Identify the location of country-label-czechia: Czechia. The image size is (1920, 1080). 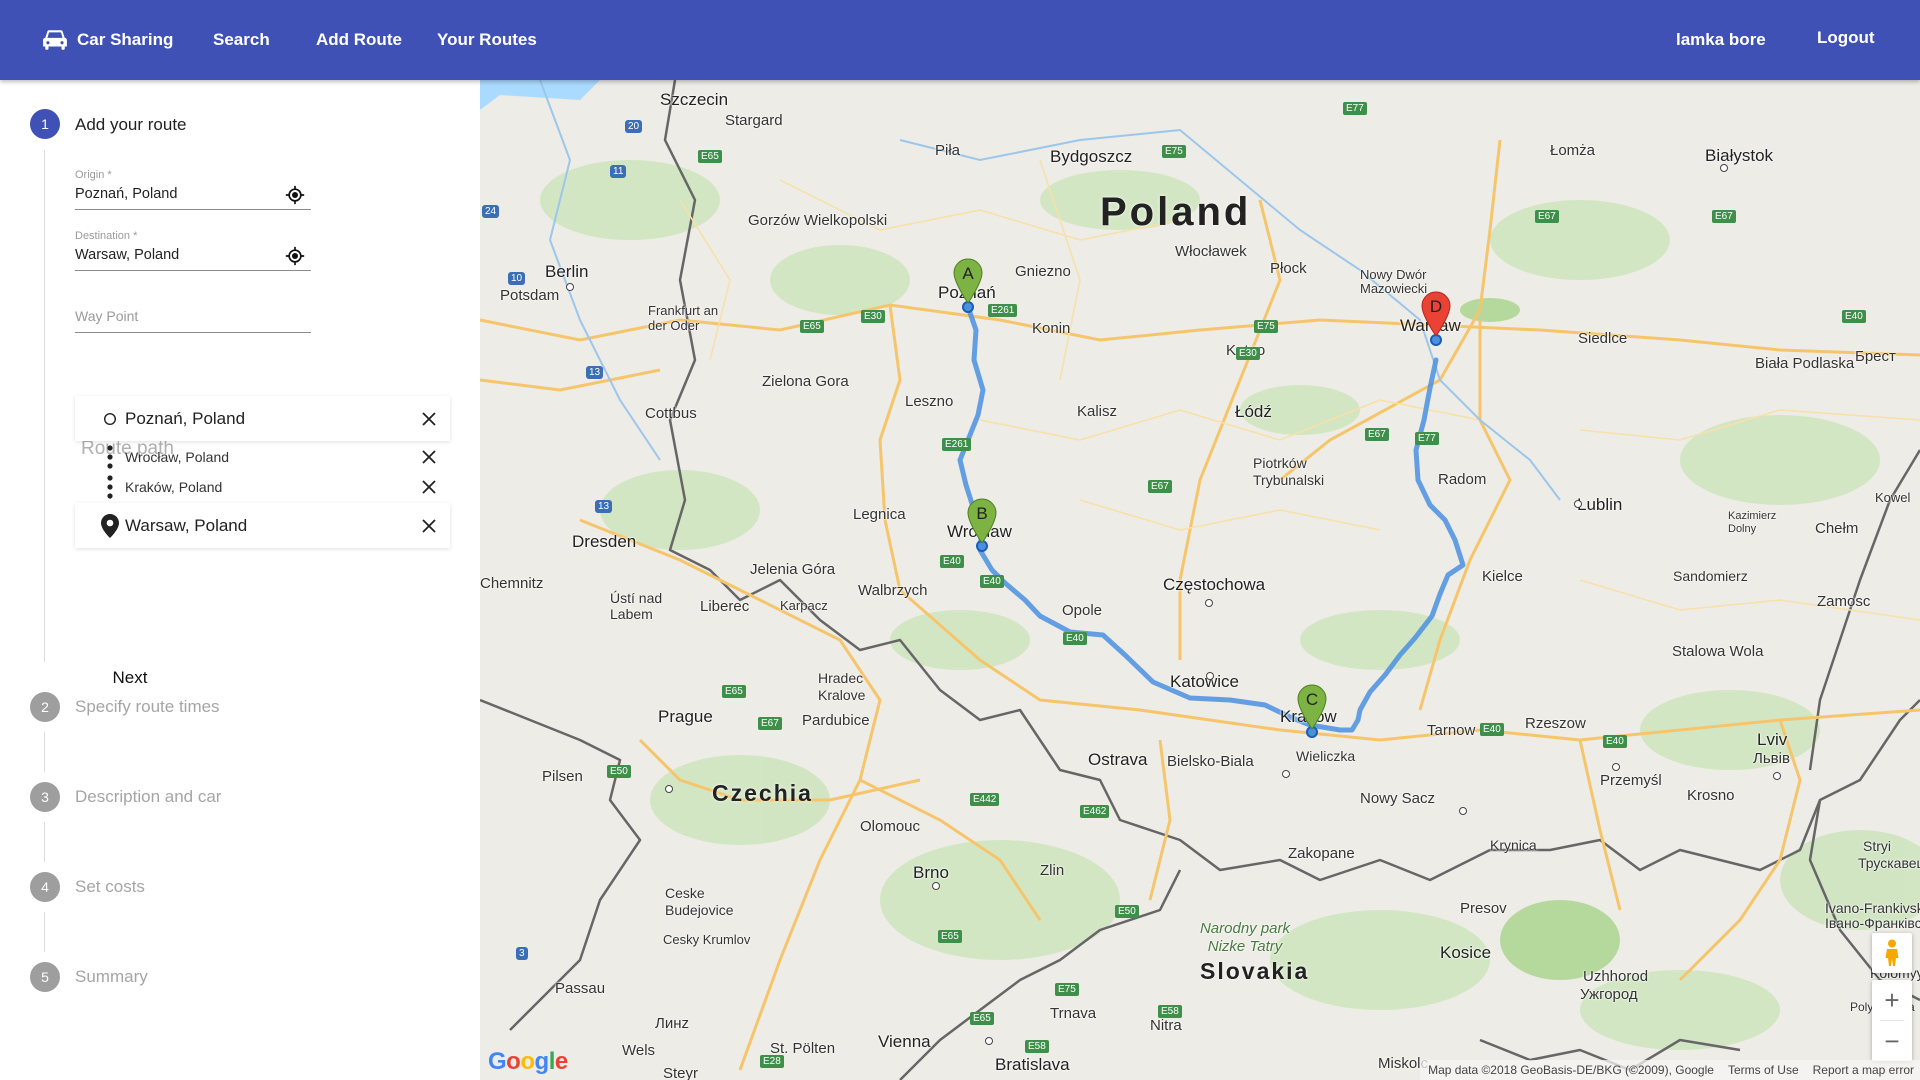
(762, 793).